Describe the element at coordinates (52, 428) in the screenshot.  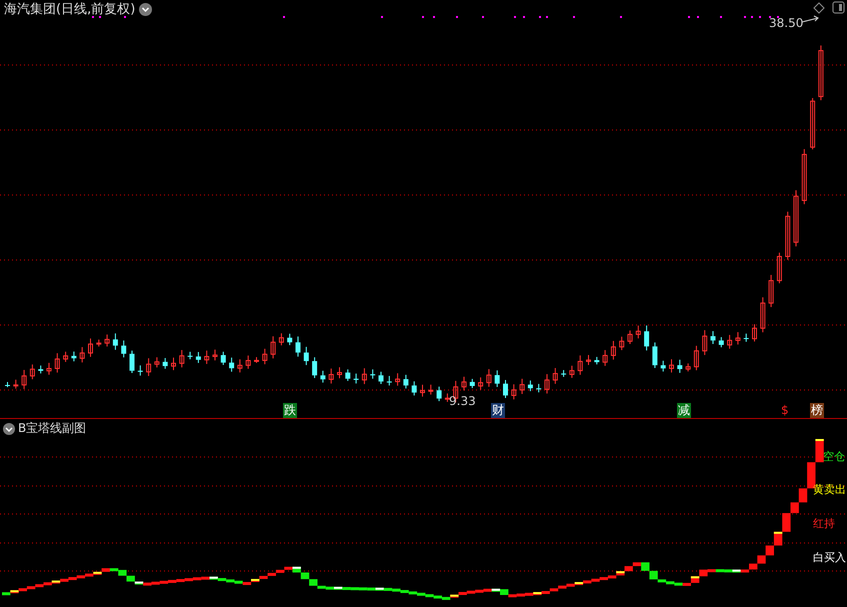
I see `indicator-title: B宝塔线副图` at that location.